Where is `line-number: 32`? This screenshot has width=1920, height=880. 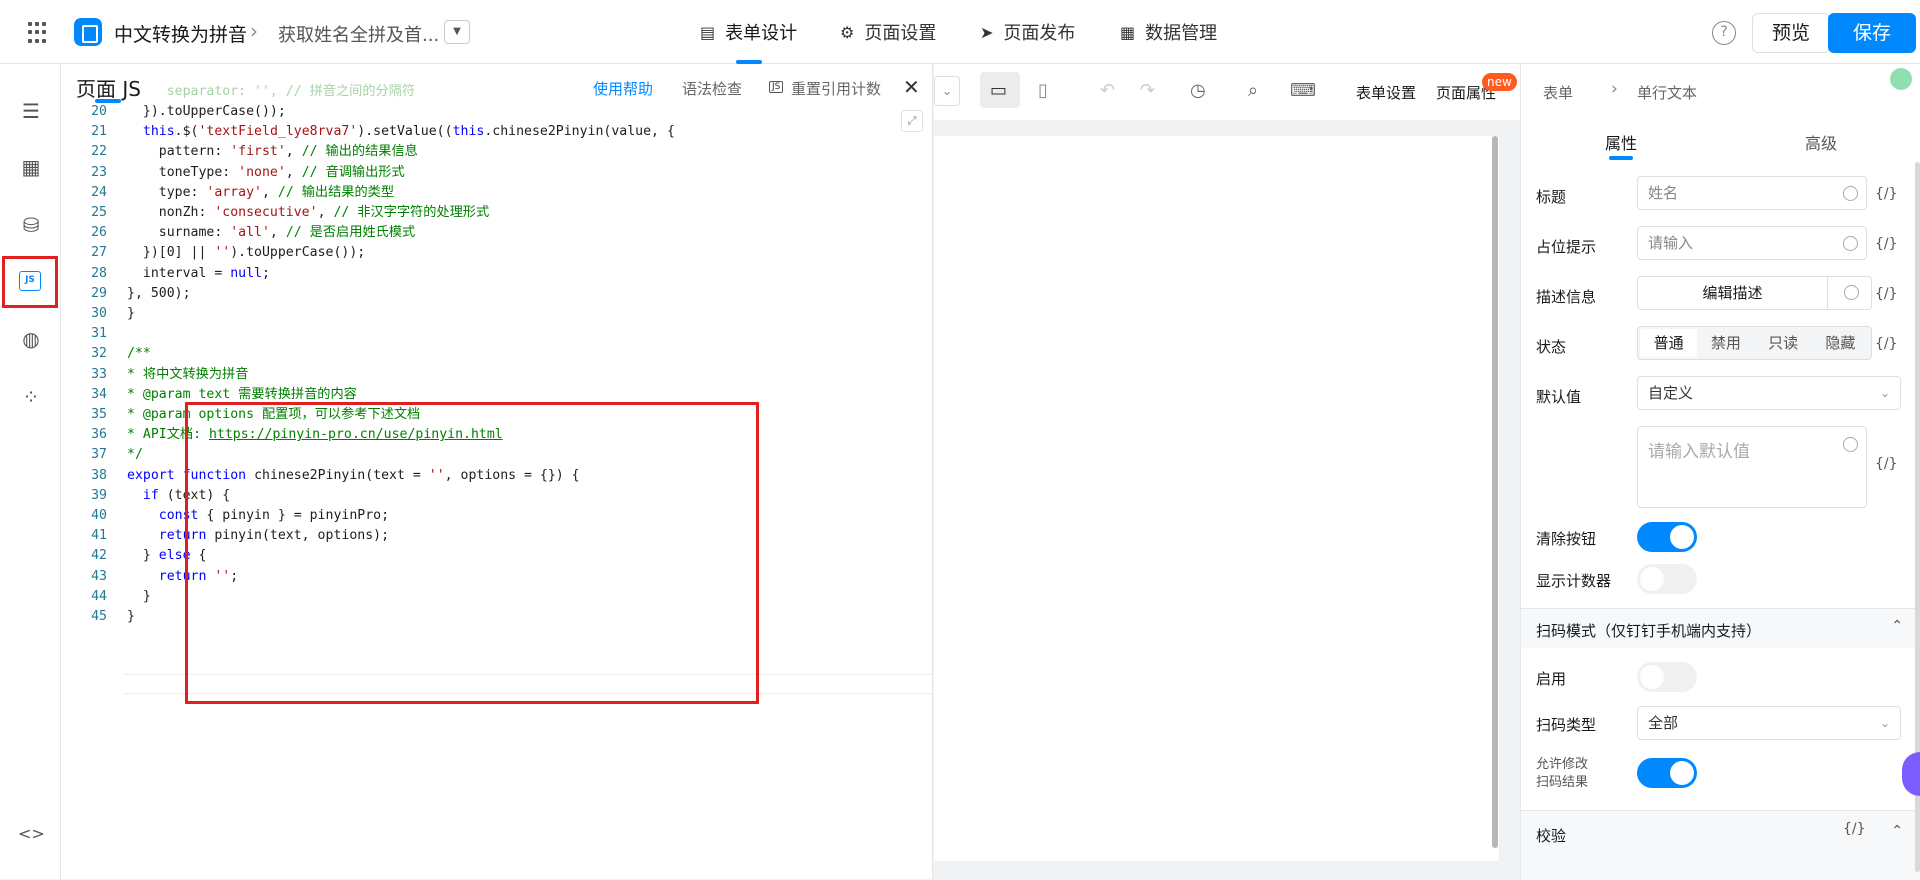 line-number: 32 is located at coordinates (99, 354).